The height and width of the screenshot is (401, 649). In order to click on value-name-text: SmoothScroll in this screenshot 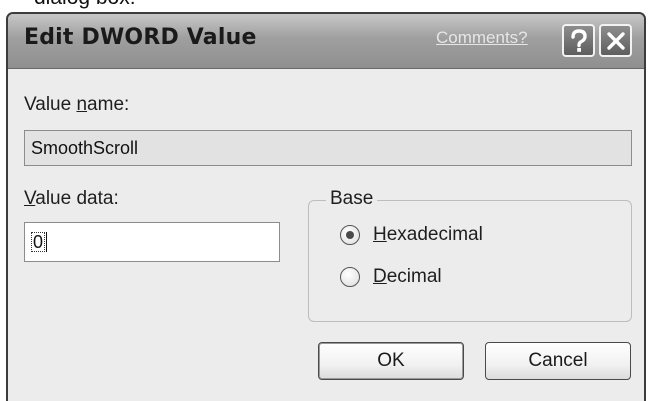, I will do `click(85, 147)`.